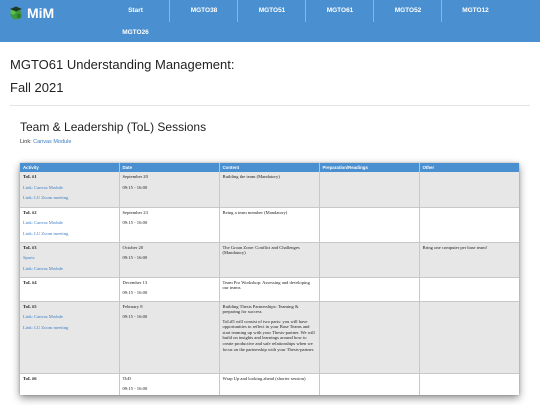  I want to click on date-value: September 20, so click(135, 176).